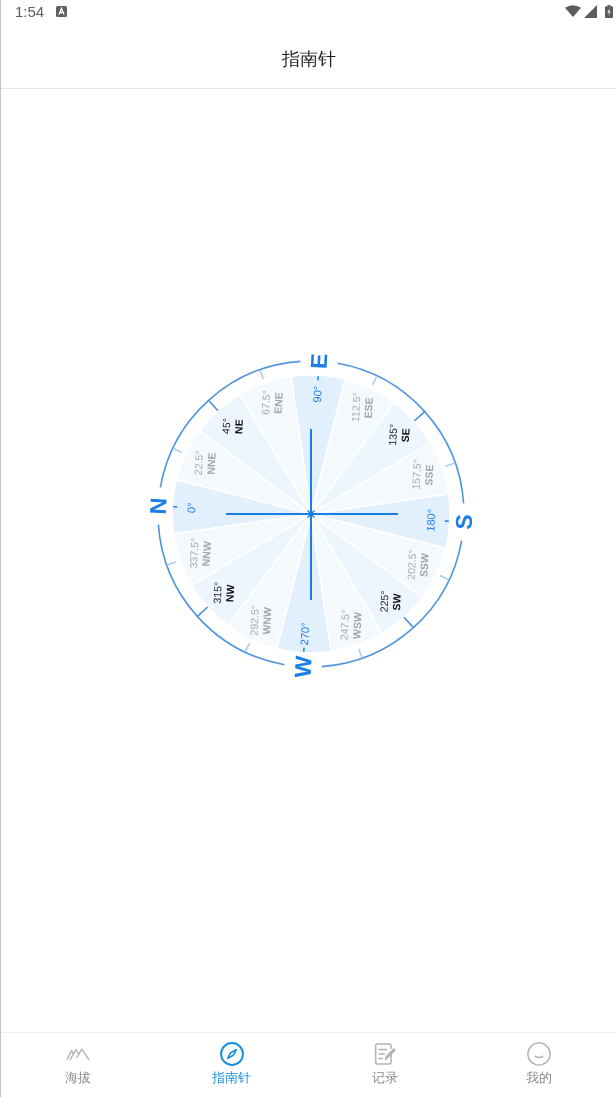  I want to click on direction-label: ENE, so click(278, 403).